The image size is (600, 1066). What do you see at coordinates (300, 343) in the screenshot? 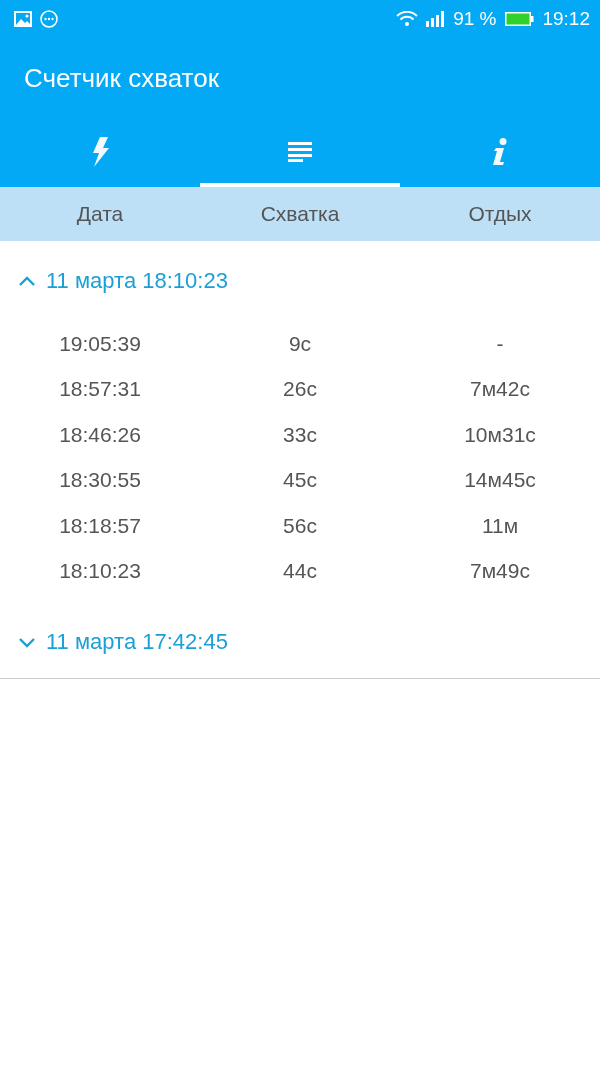
I see `table-cell: 9с` at bounding box center [300, 343].